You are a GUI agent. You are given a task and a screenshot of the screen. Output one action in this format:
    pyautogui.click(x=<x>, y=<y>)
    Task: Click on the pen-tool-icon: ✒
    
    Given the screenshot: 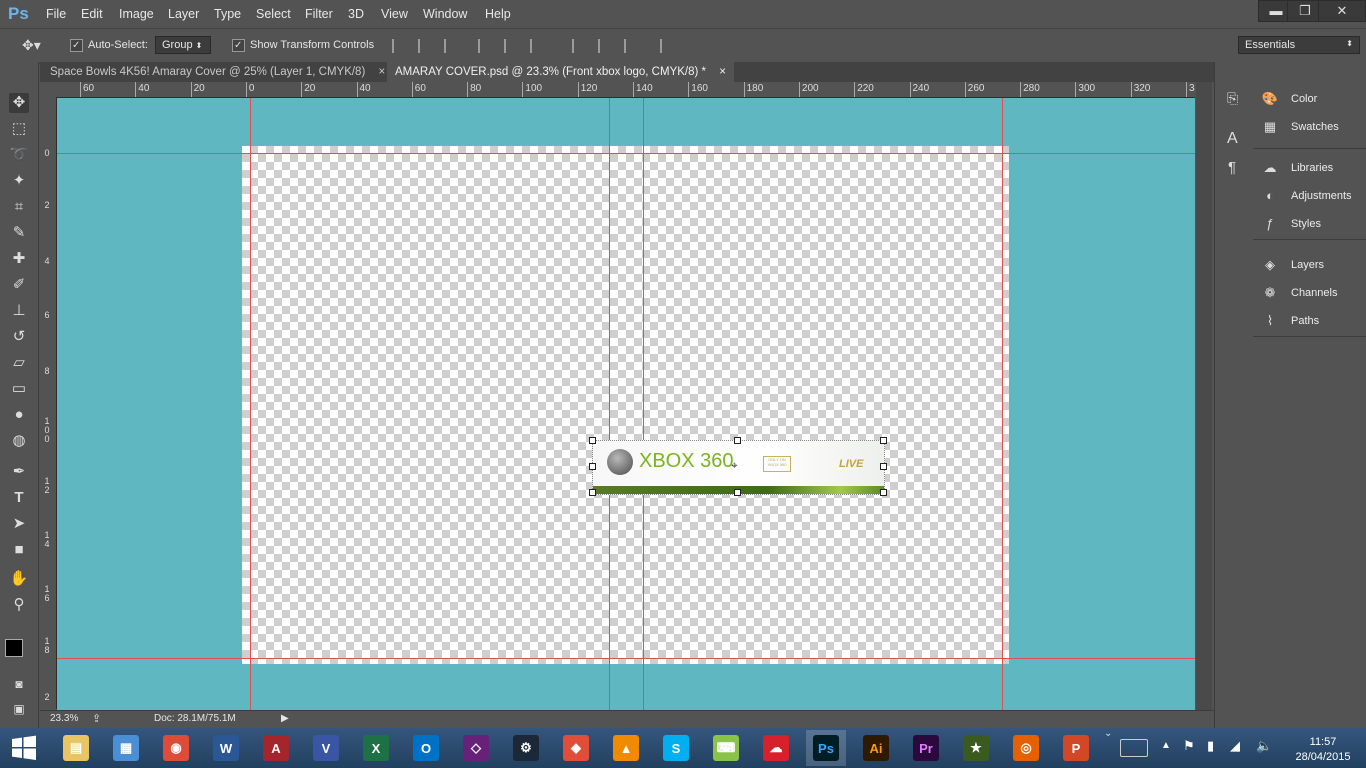 What is the action you would take?
    pyautogui.click(x=19, y=472)
    